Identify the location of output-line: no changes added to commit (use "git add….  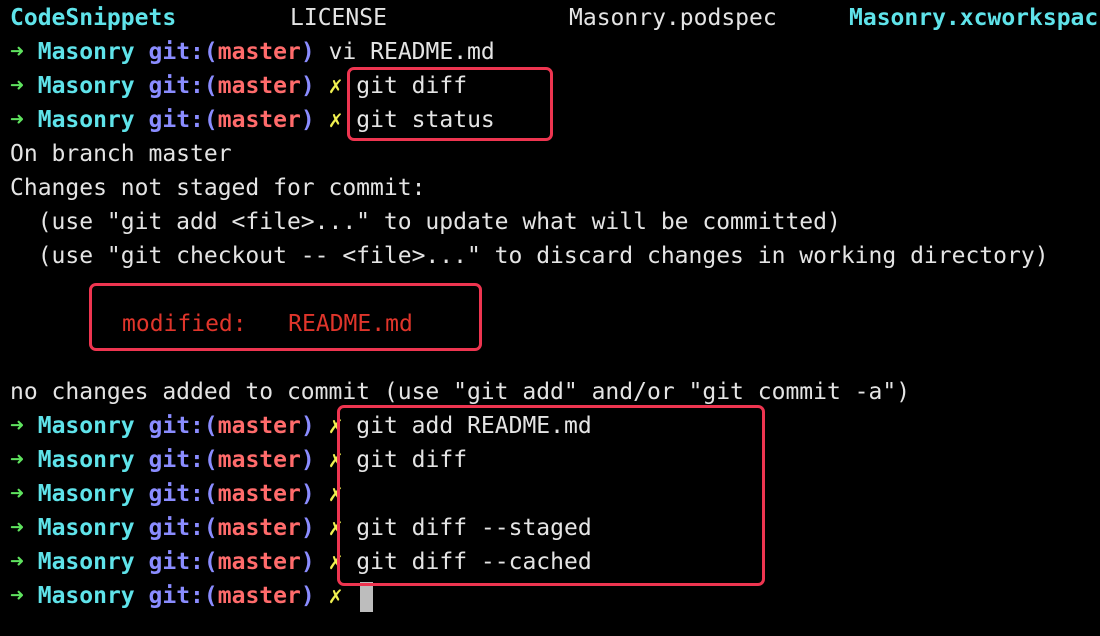
(460, 392).